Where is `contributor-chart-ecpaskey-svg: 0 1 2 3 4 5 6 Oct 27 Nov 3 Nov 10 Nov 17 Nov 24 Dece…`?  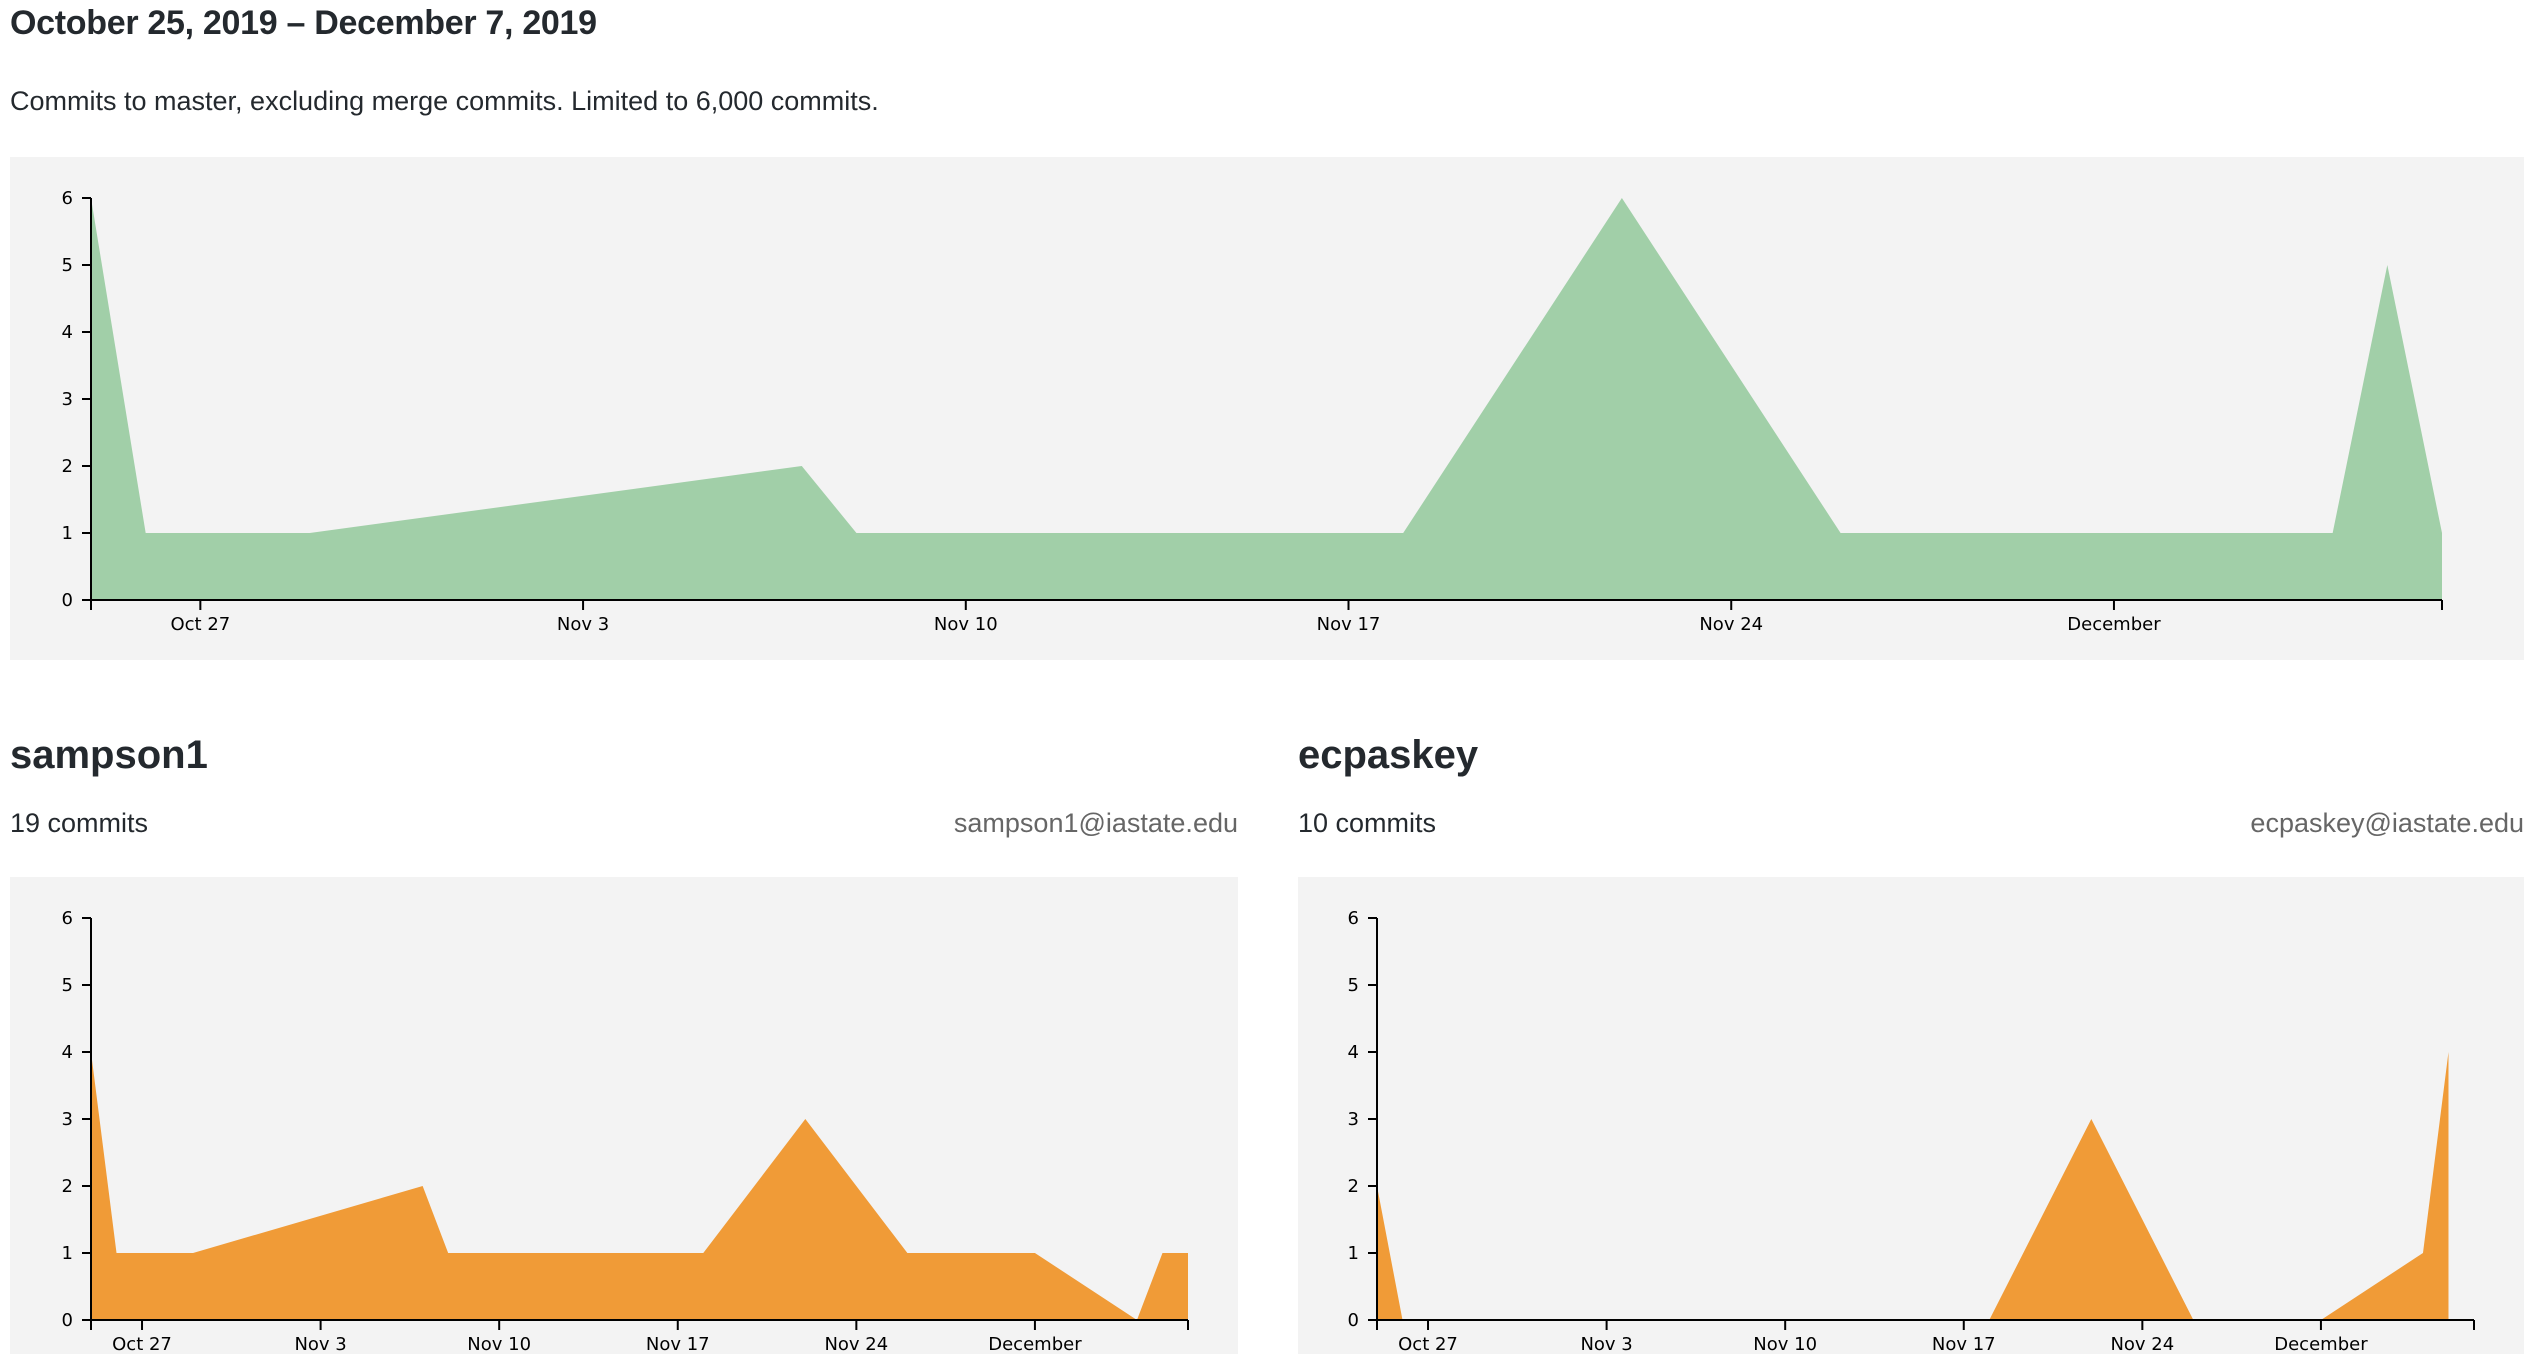
contributor-chart-ecpaskey-svg: 0 1 2 3 4 5 6 Oct 27 Nov 3 Nov 10 Nov 17 Nov 24 Dece… is located at coordinates (1911, 1131).